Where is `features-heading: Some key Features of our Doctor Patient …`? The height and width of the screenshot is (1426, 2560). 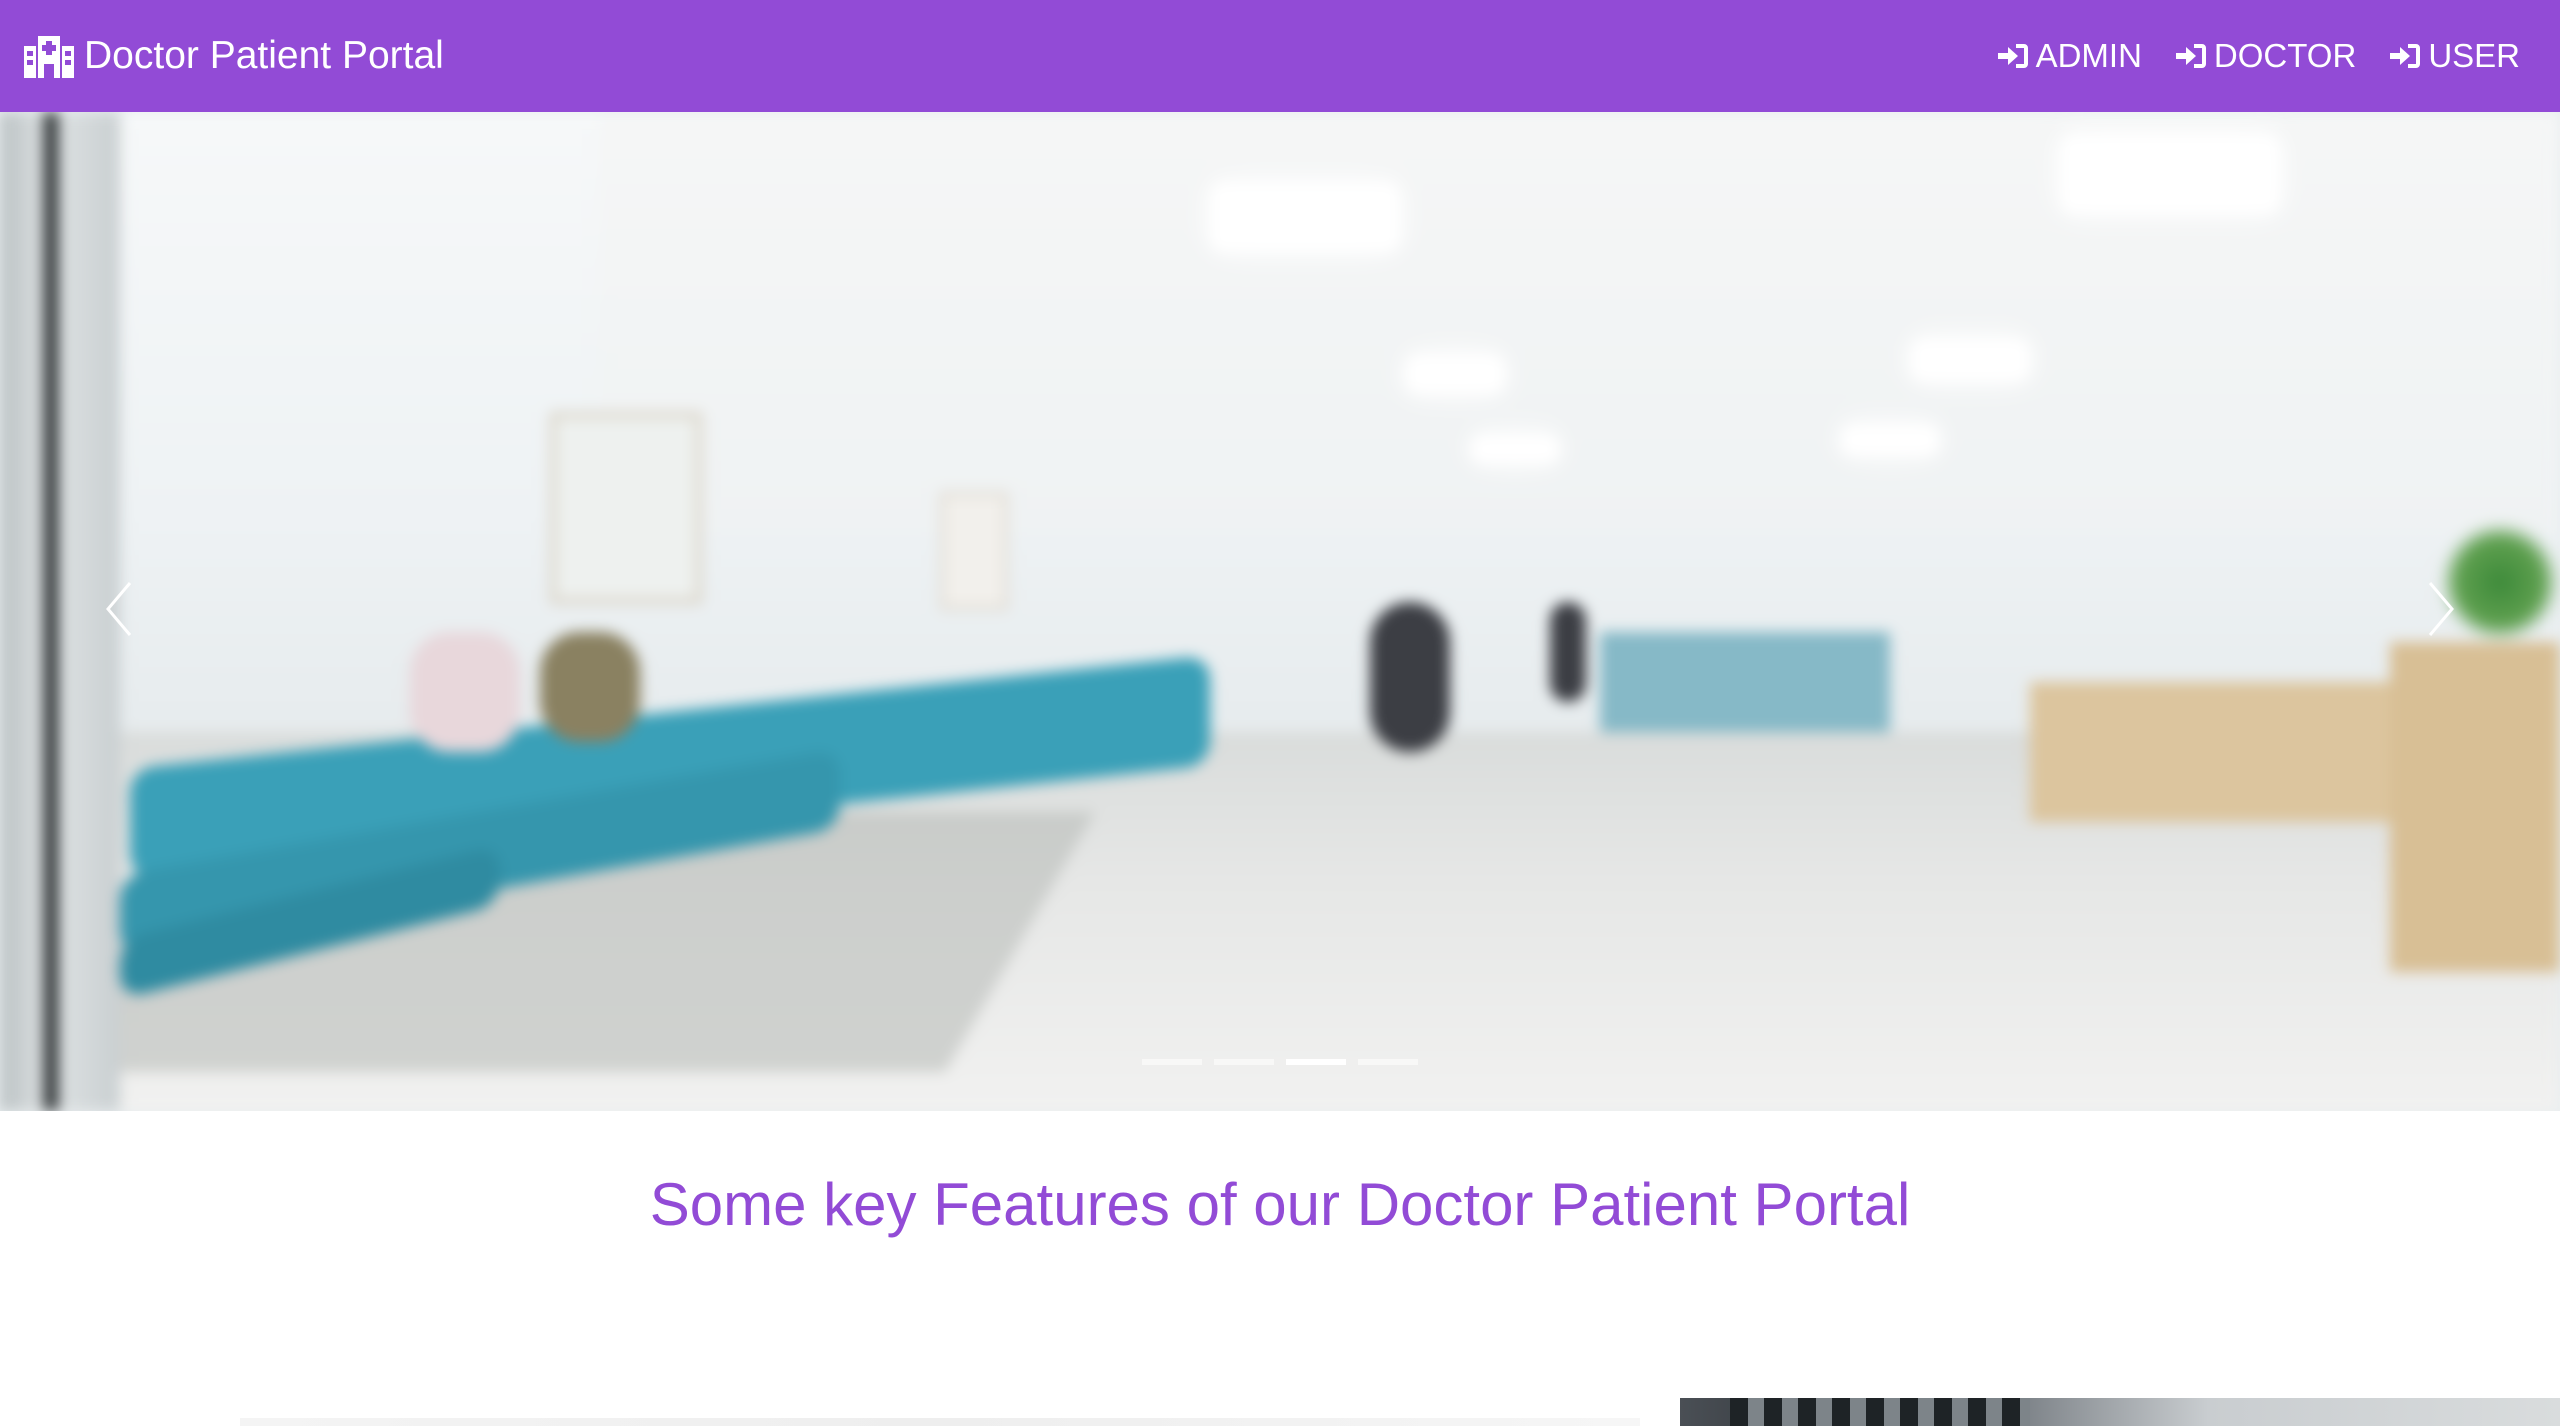
features-heading: Some key Features of our Doctor Patient … is located at coordinates (1280, 1204).